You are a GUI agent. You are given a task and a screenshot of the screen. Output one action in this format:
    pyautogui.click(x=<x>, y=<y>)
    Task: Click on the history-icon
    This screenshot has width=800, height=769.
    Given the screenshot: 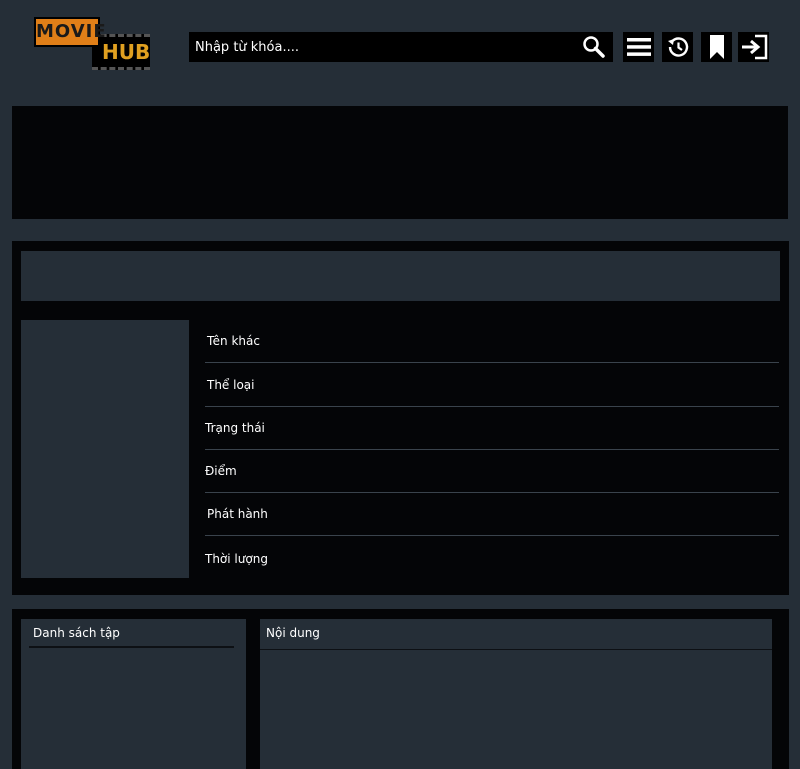 What is the action you would take?
    pyautogui.click(x=677, y=47)
    